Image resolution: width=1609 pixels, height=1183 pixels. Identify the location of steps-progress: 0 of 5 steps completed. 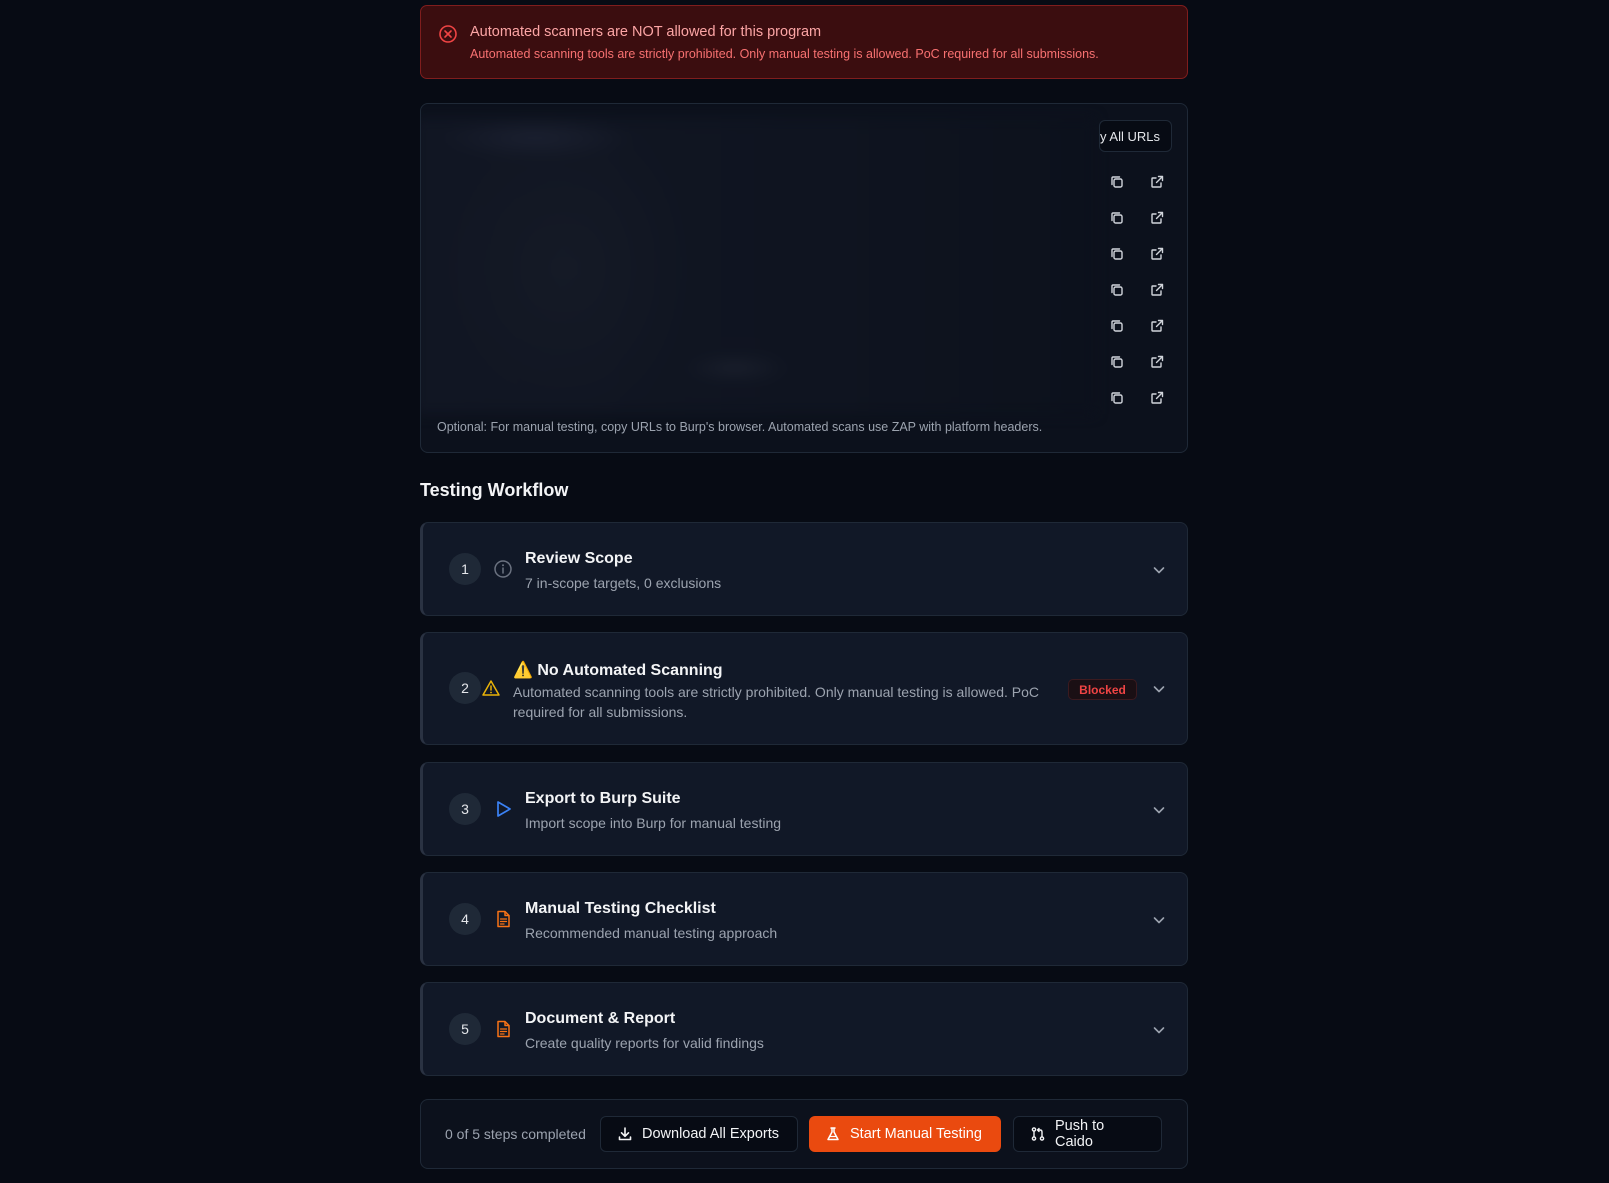
(515, 1134).